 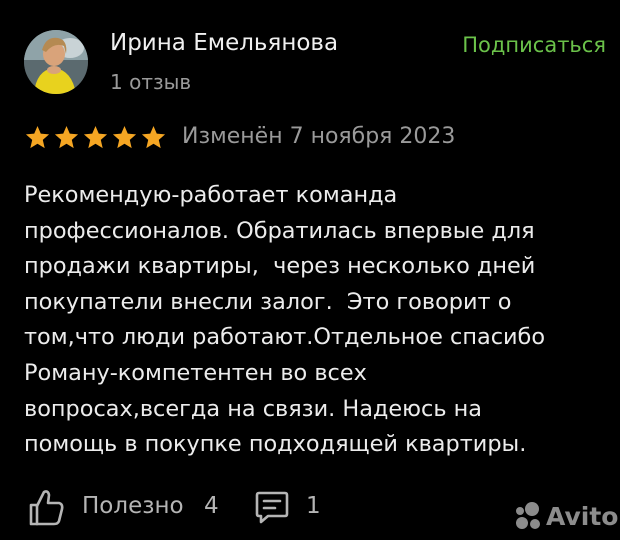 What do you see at coordinates (46, 507) in the screenshot?
I see `thumbs-up-icon` at bounding box center [46, 507].